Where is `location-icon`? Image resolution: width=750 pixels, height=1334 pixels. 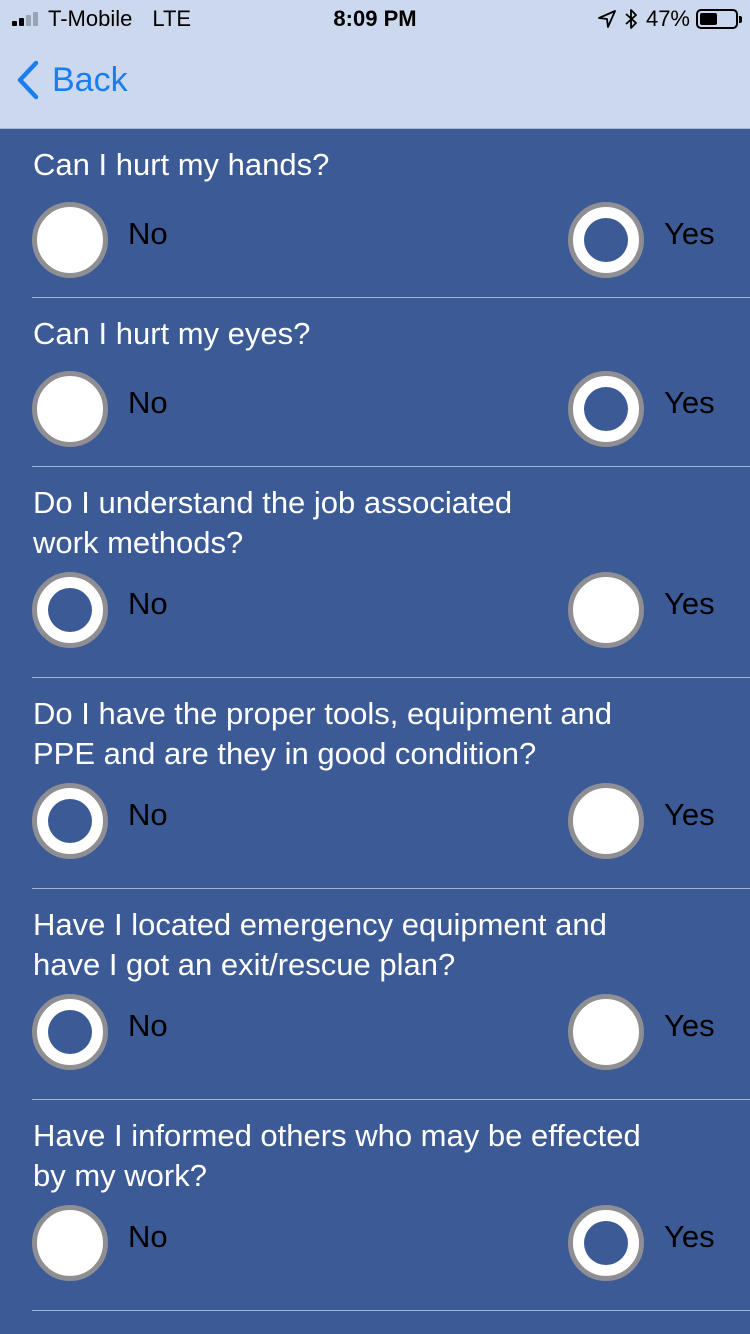 location-icon is located at coordinates (607, 19).